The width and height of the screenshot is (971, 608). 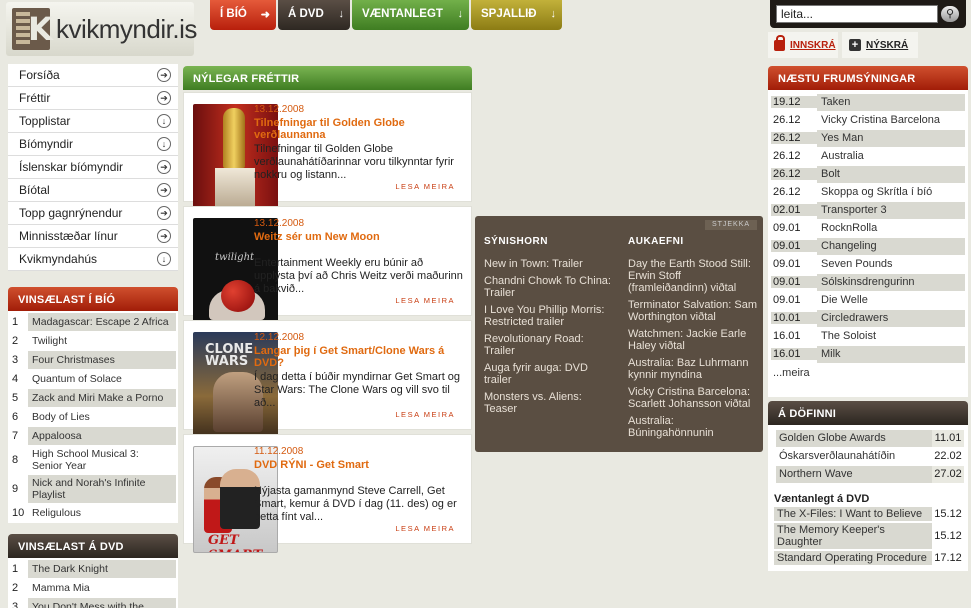 What do you see at coordinates (359, 237) in the screenshot?
I see `news-headline: Weitz sér um New Moon` at bounding box center [359, 237].